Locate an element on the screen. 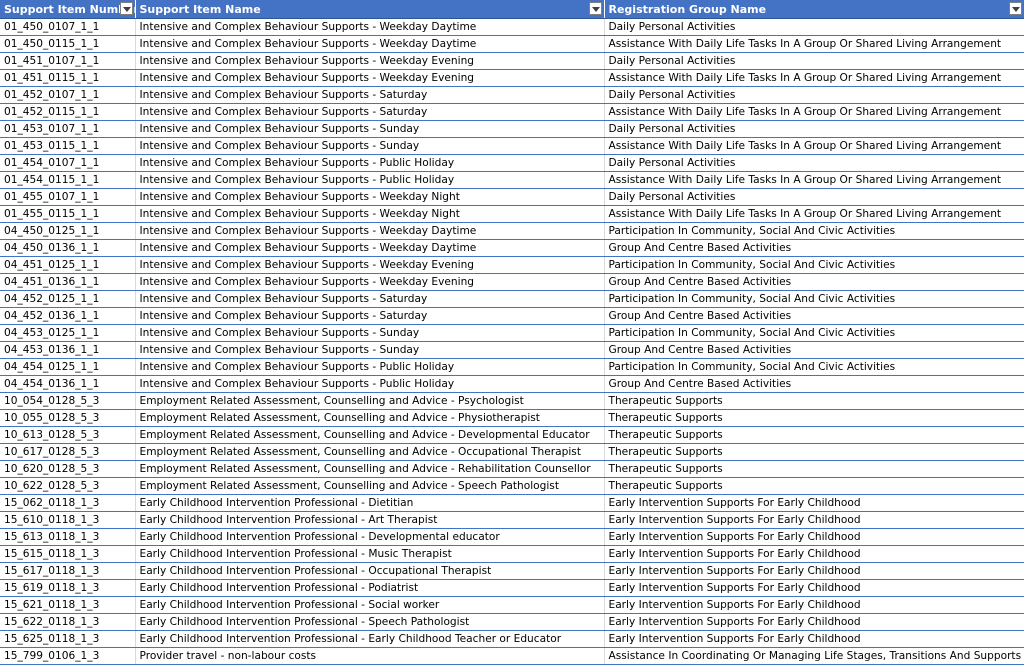 The height and width of the screenshot is (665, 1024). cell-support-item-number: 10_617_0128_5_3 is located at coordinates (68, 452).